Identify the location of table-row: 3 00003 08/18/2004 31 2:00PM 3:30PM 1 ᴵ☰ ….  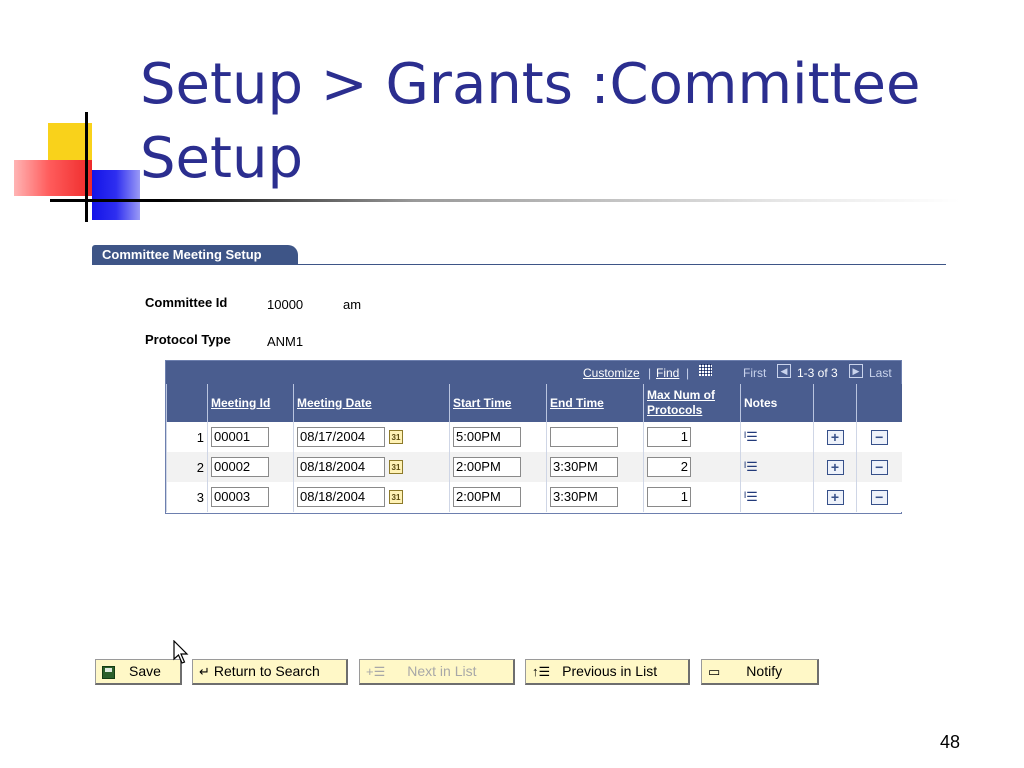
(534, 497).